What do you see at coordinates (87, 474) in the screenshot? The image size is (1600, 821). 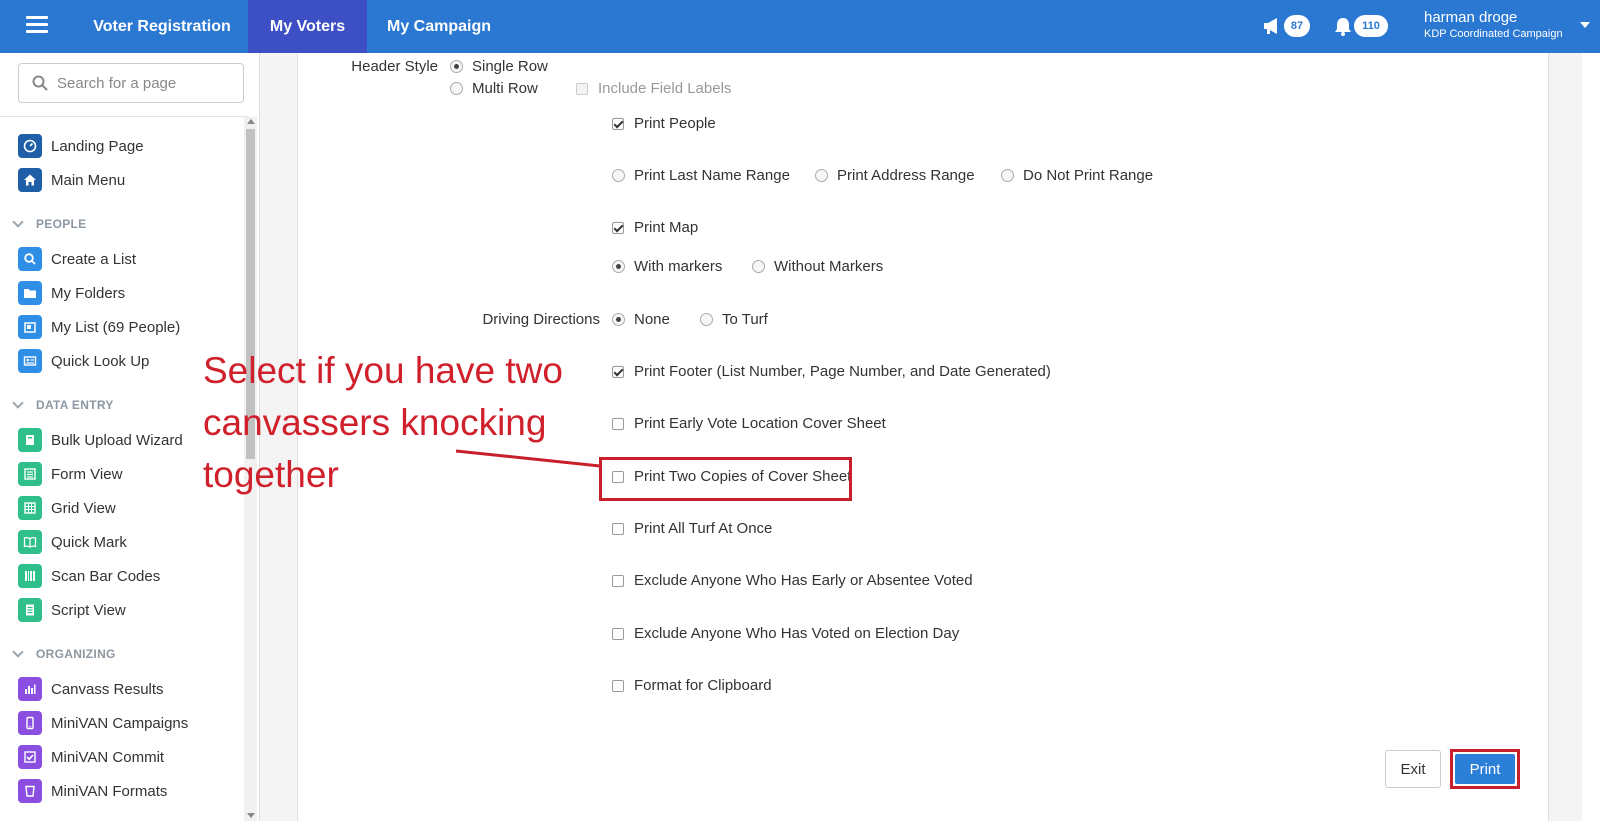 I see `sidebar-item-label: Form View` at bounding box center [87, 474].